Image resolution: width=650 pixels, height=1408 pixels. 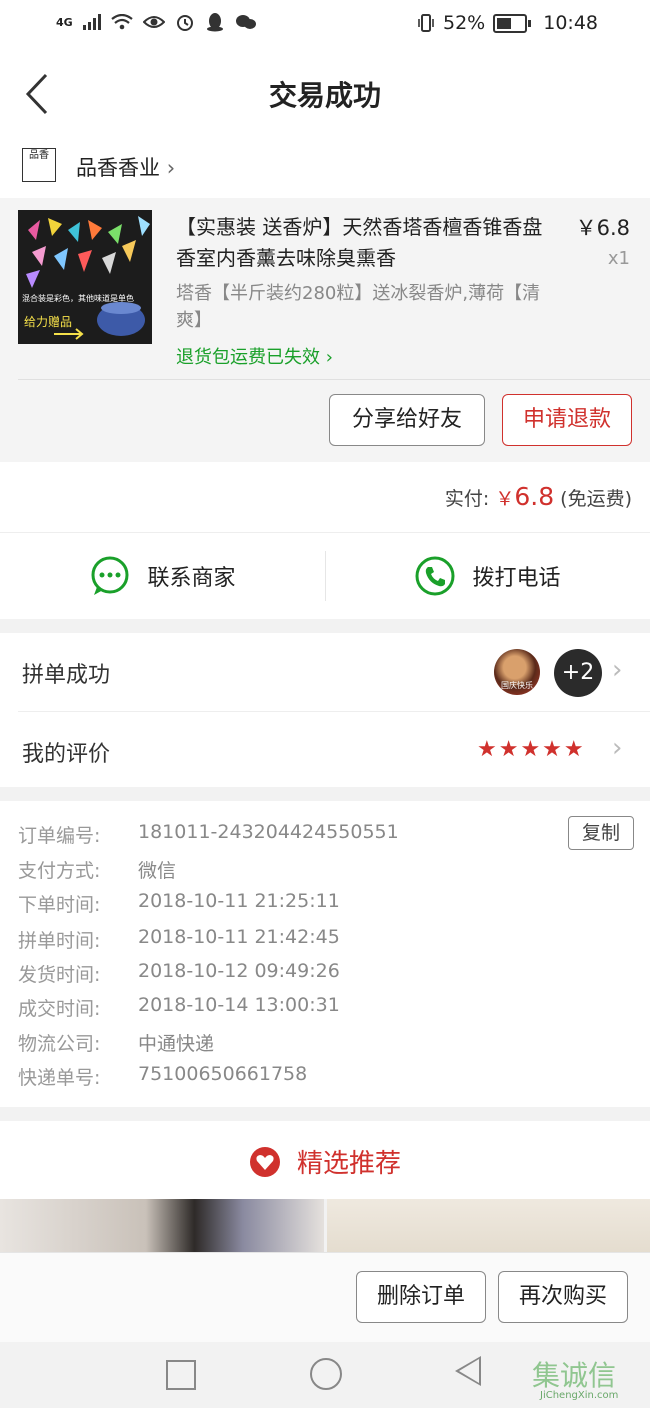 I want to click on rebuy-button: 再次购买, so click(x=563, y=1297).